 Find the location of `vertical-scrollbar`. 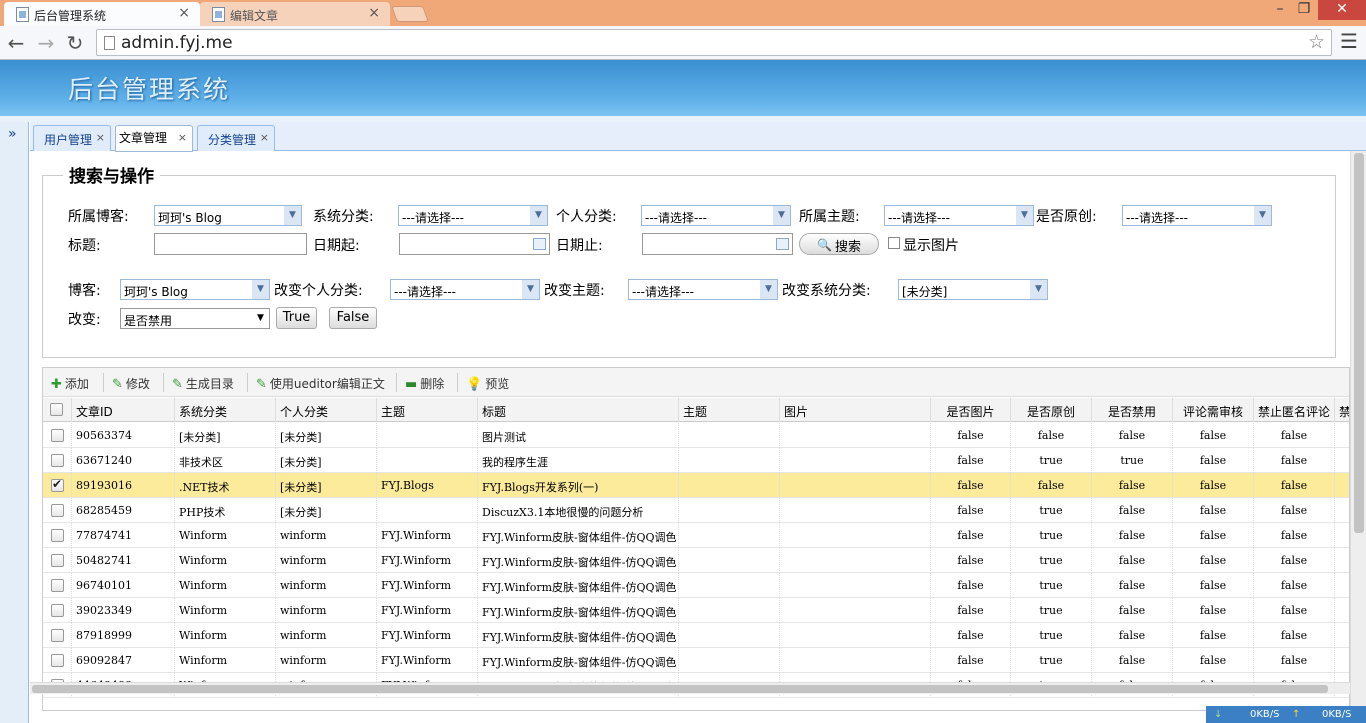

vertical-scrollbar is located at coordinates (1358, 437).